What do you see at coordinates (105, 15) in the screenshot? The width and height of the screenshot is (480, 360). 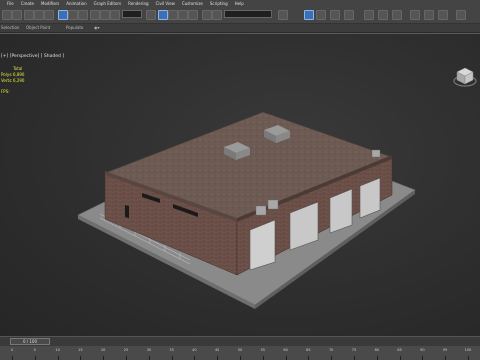 I see `rotate-icon` at bounding box center [105, 15].